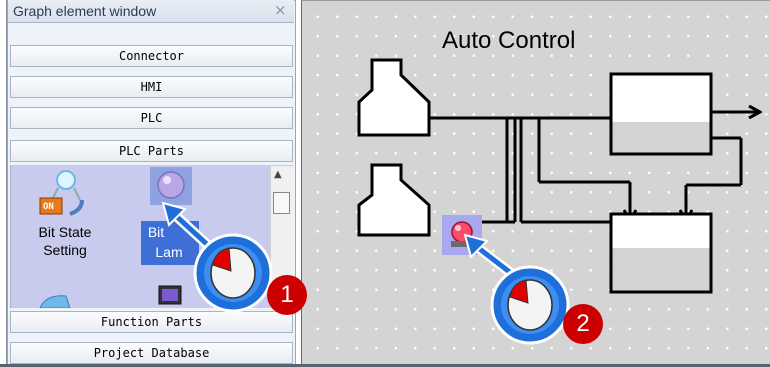  I want to click on step-2-badge: 2, so click(583, 324).